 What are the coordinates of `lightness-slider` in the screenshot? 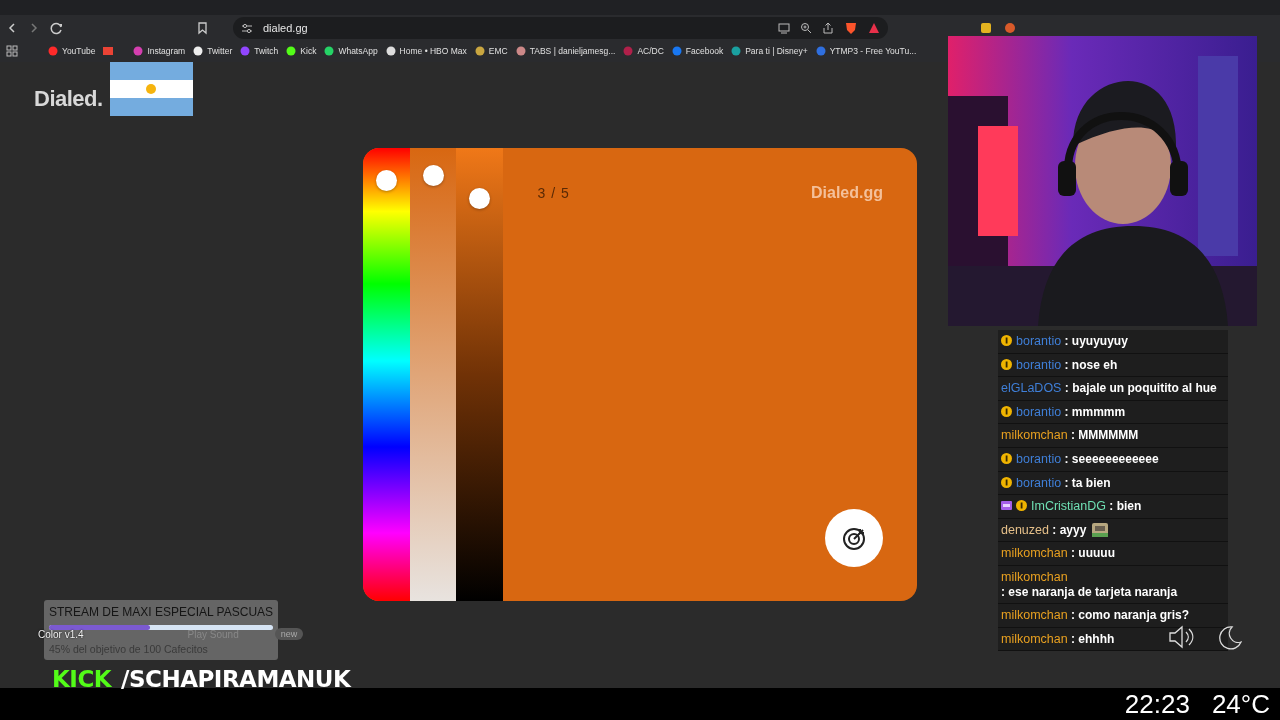 It's located at (479, 374).